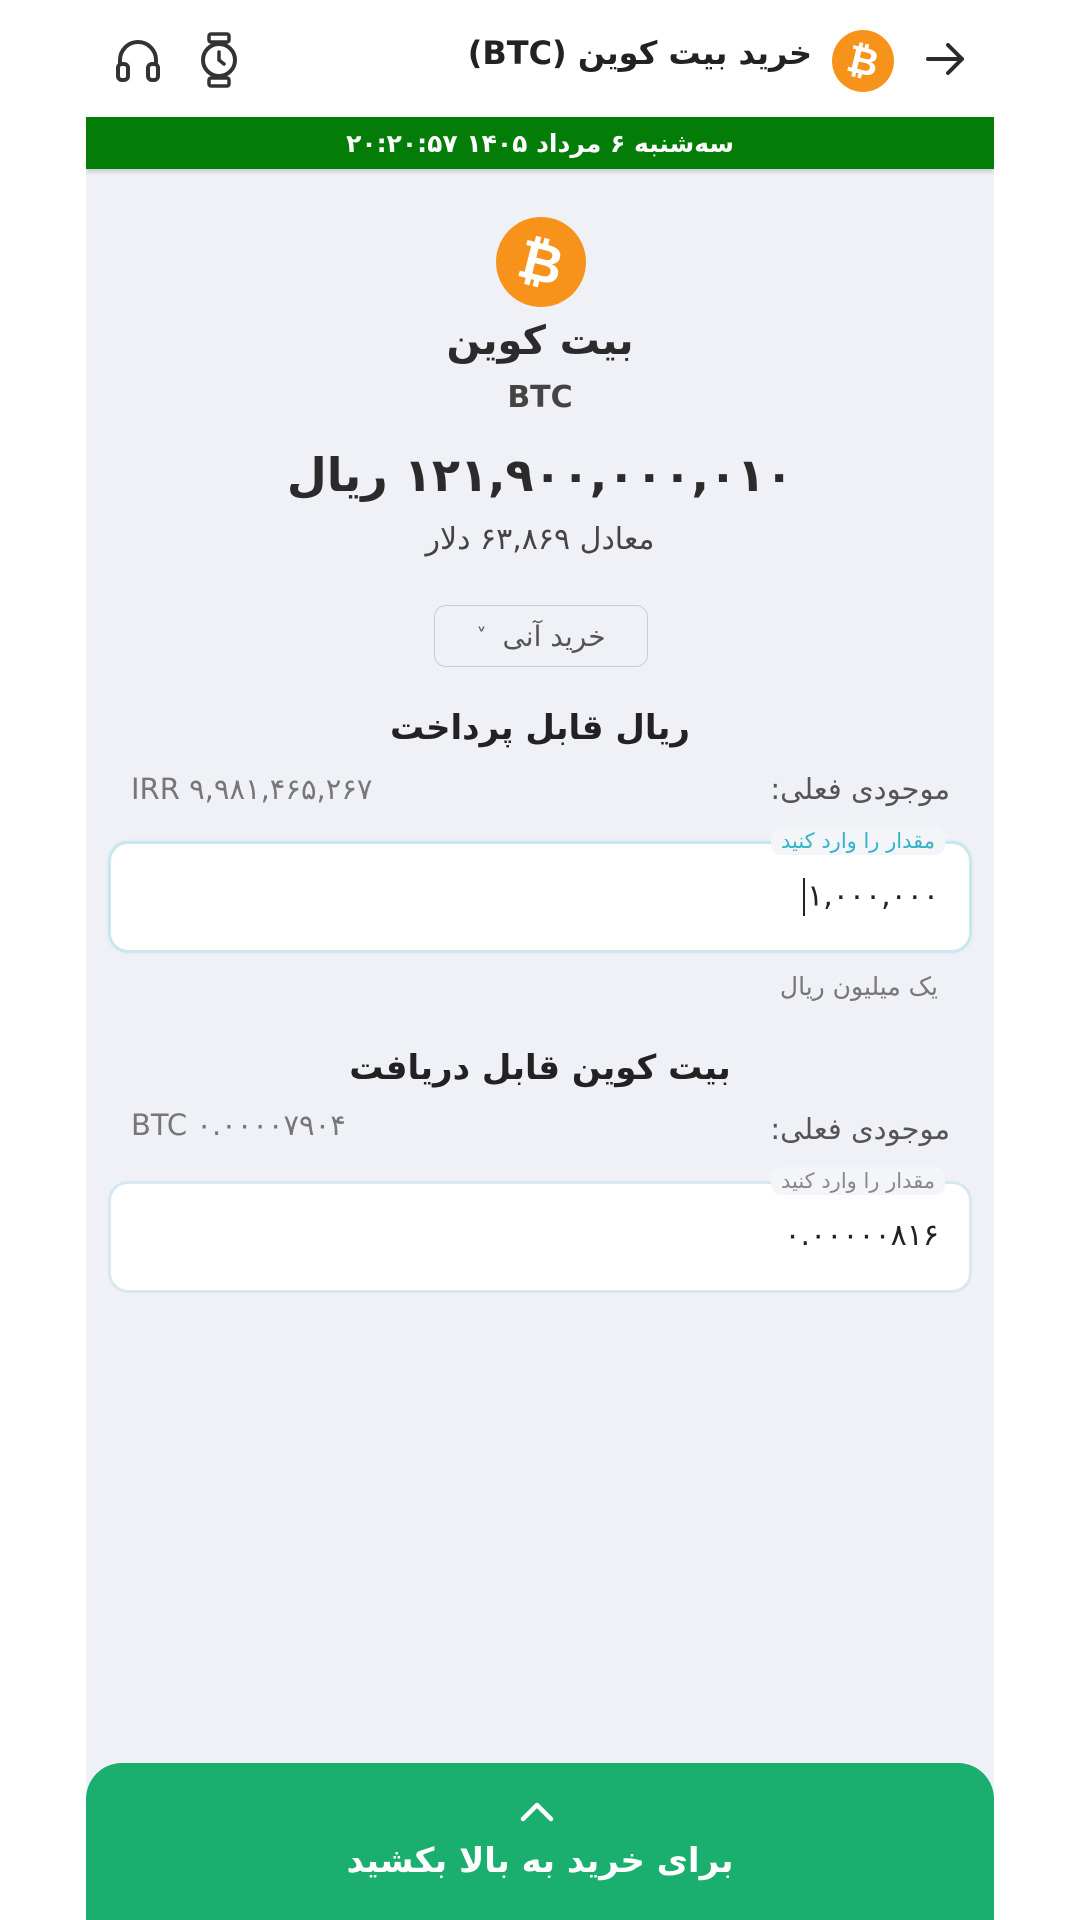 This screenshot has height=1920, width=1080. I want to click on coin-price: ۱۲۱,۹۰۰,۰۰۰,۰۱۰ ریال, so click(540, 475).